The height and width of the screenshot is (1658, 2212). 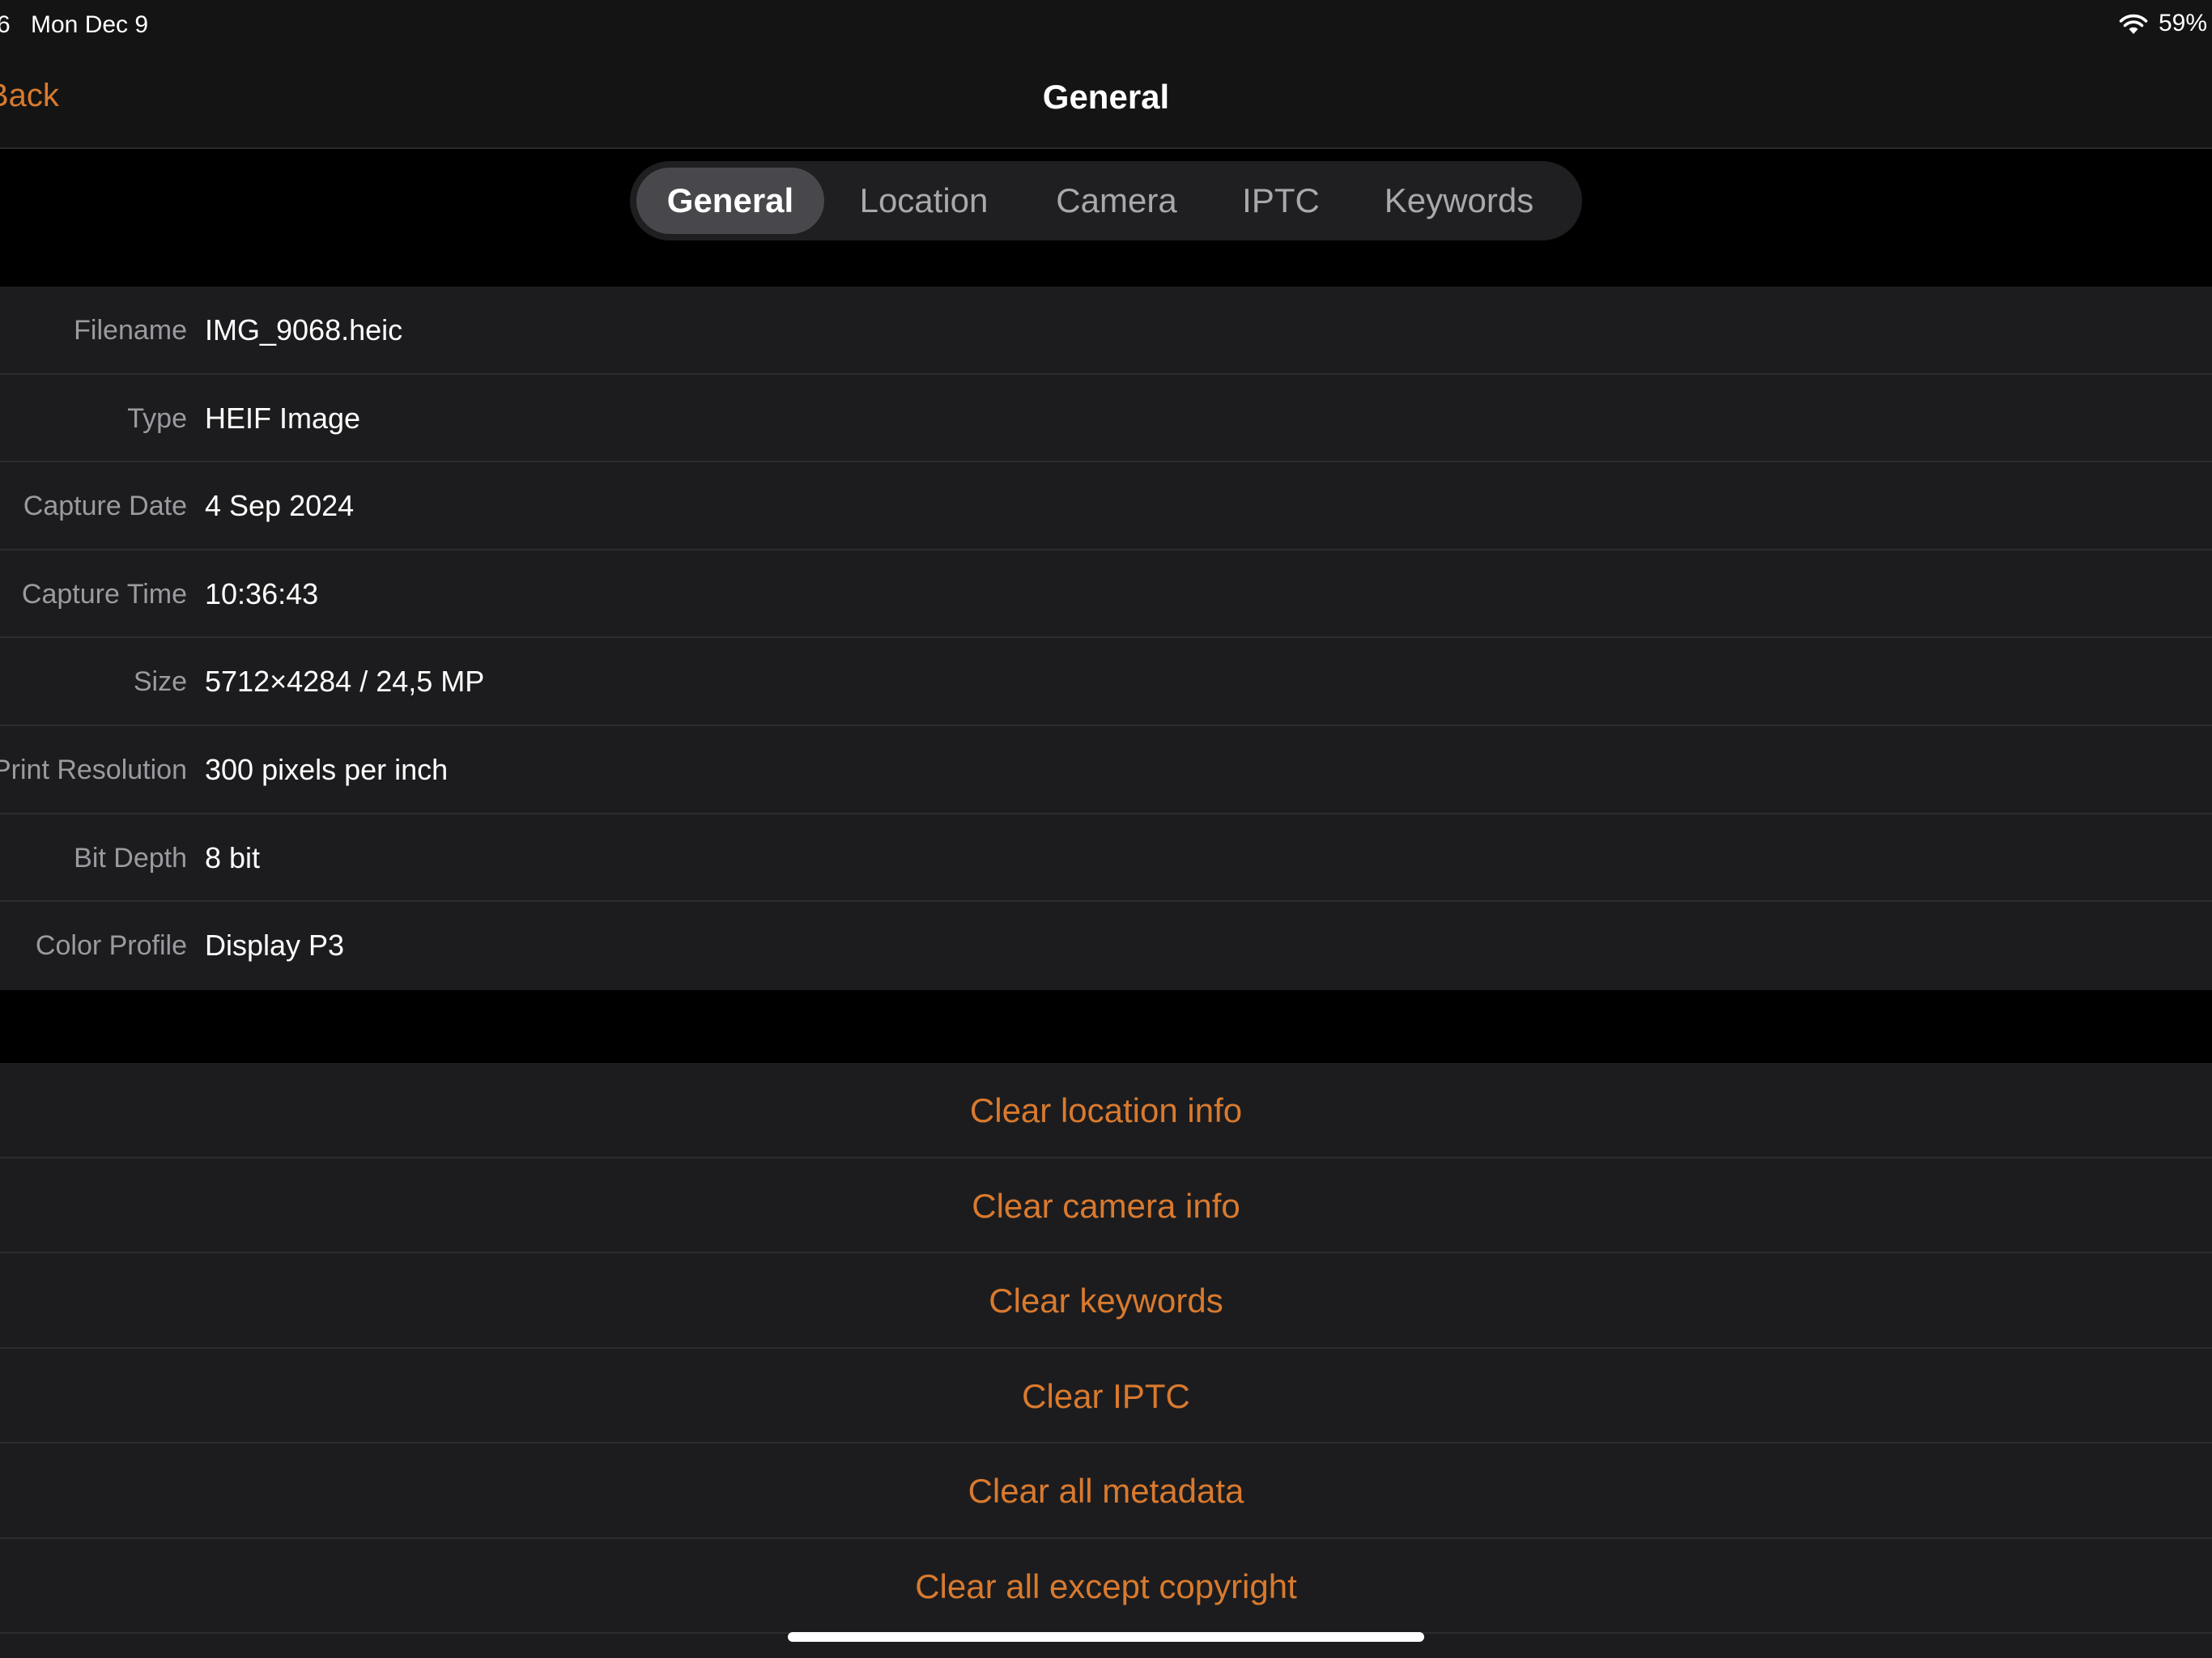 What do you see at coordinates (1281, 201) in the screenshot?
I see `tab-iptc: IPTC` at bounding box center [1281, 201].